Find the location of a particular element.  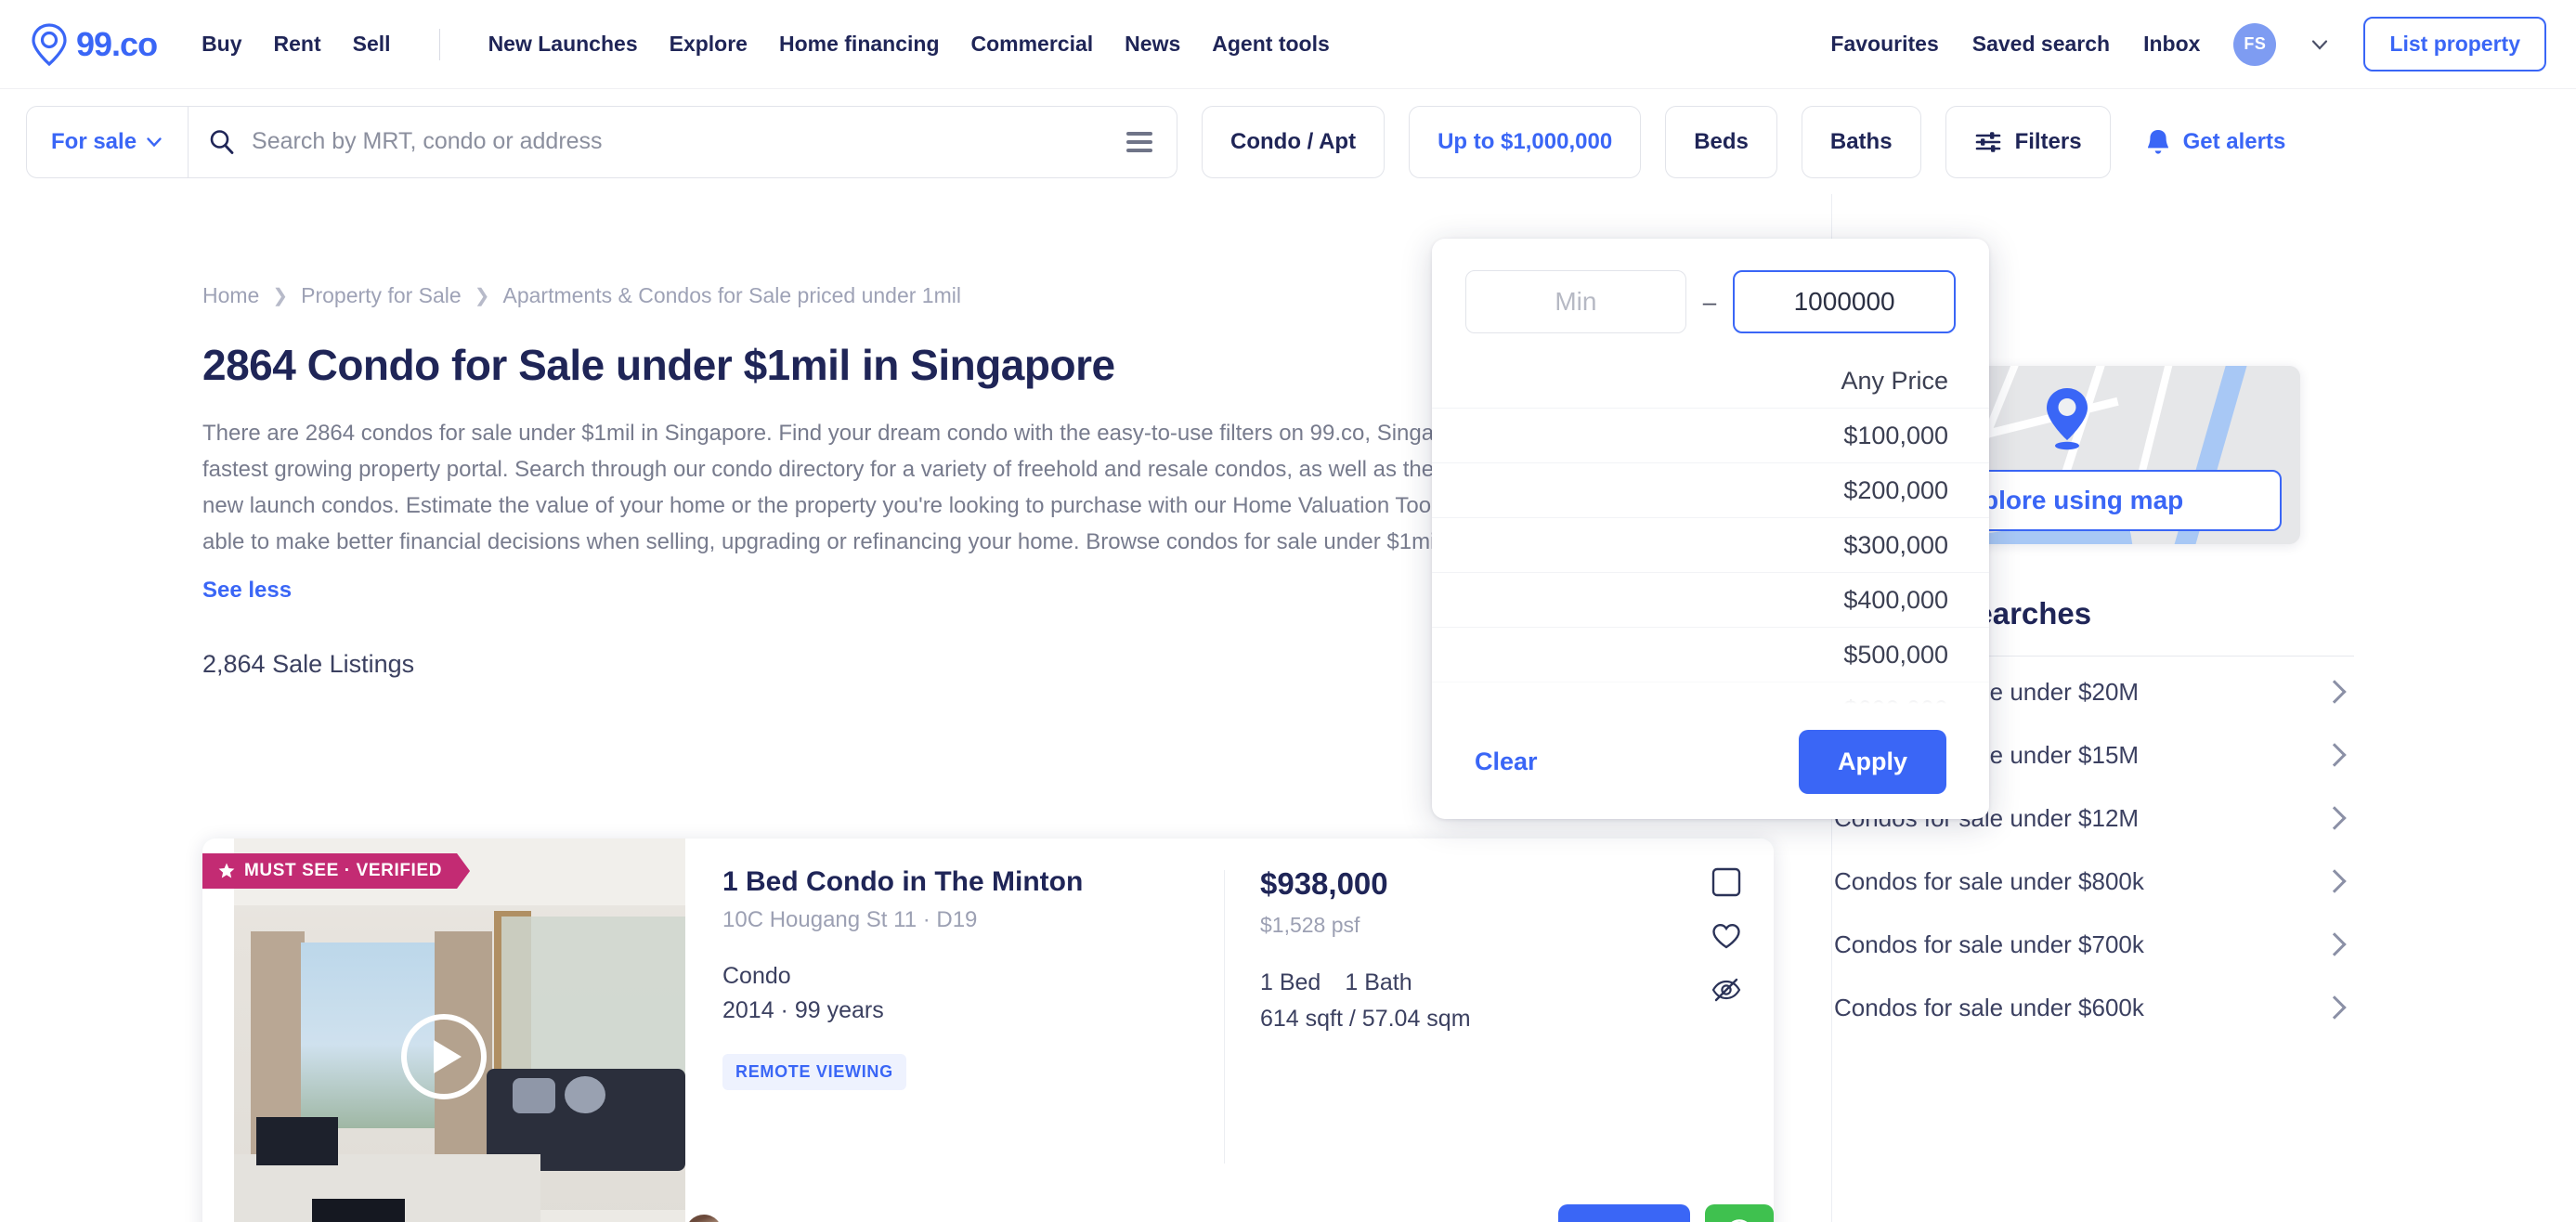

price-range-inputs: – is located at coordinates (1710, 296).